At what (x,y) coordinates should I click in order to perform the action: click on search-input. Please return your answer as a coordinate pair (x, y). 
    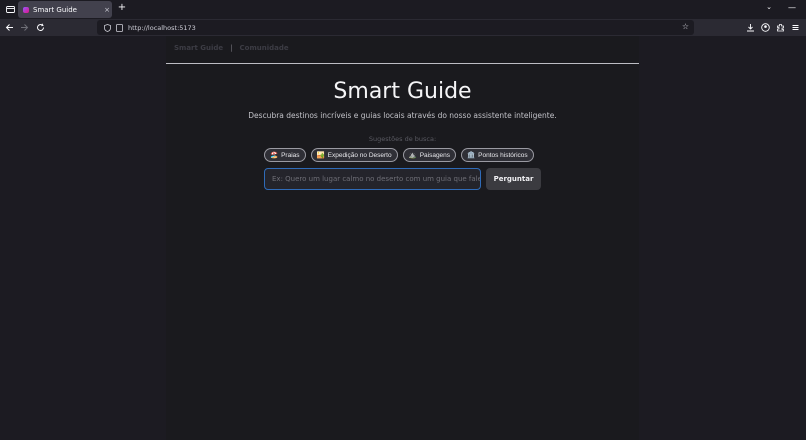
    Looking at the image, I should click on (372, 179).